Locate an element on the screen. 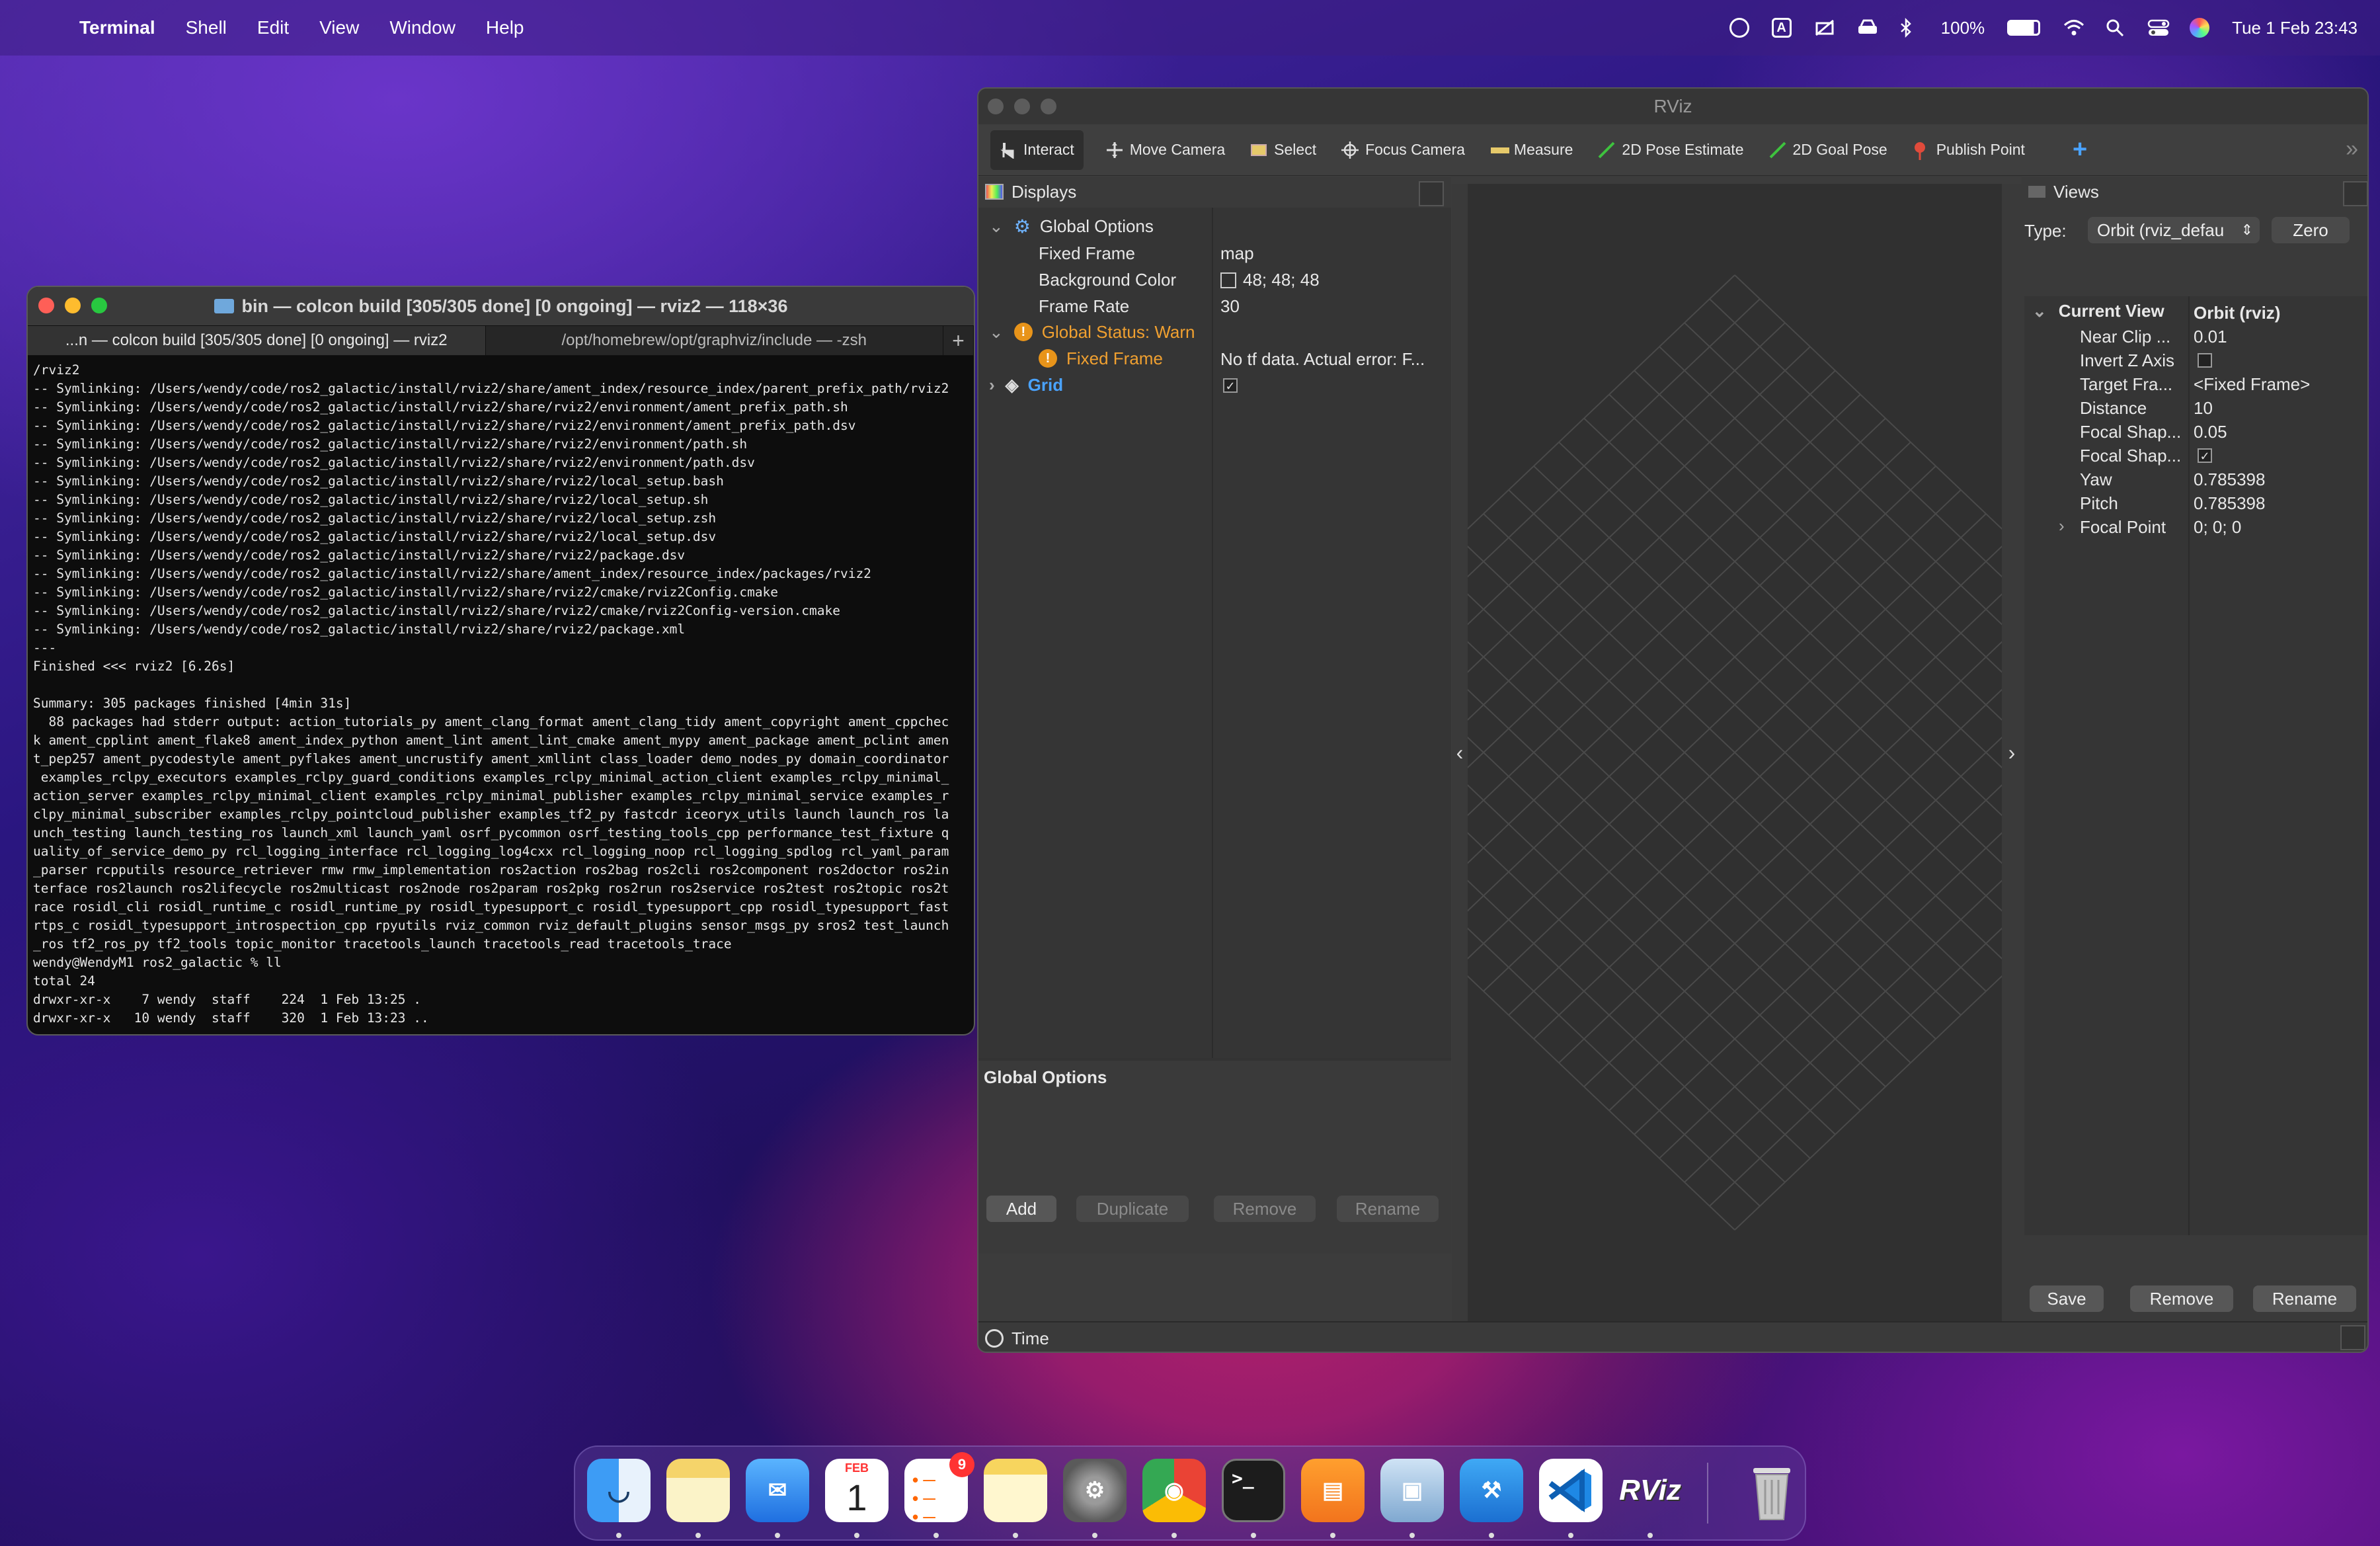  view-type-select: Orbit (rviz_defau ⇕ is located at coordinates (2174, 230).